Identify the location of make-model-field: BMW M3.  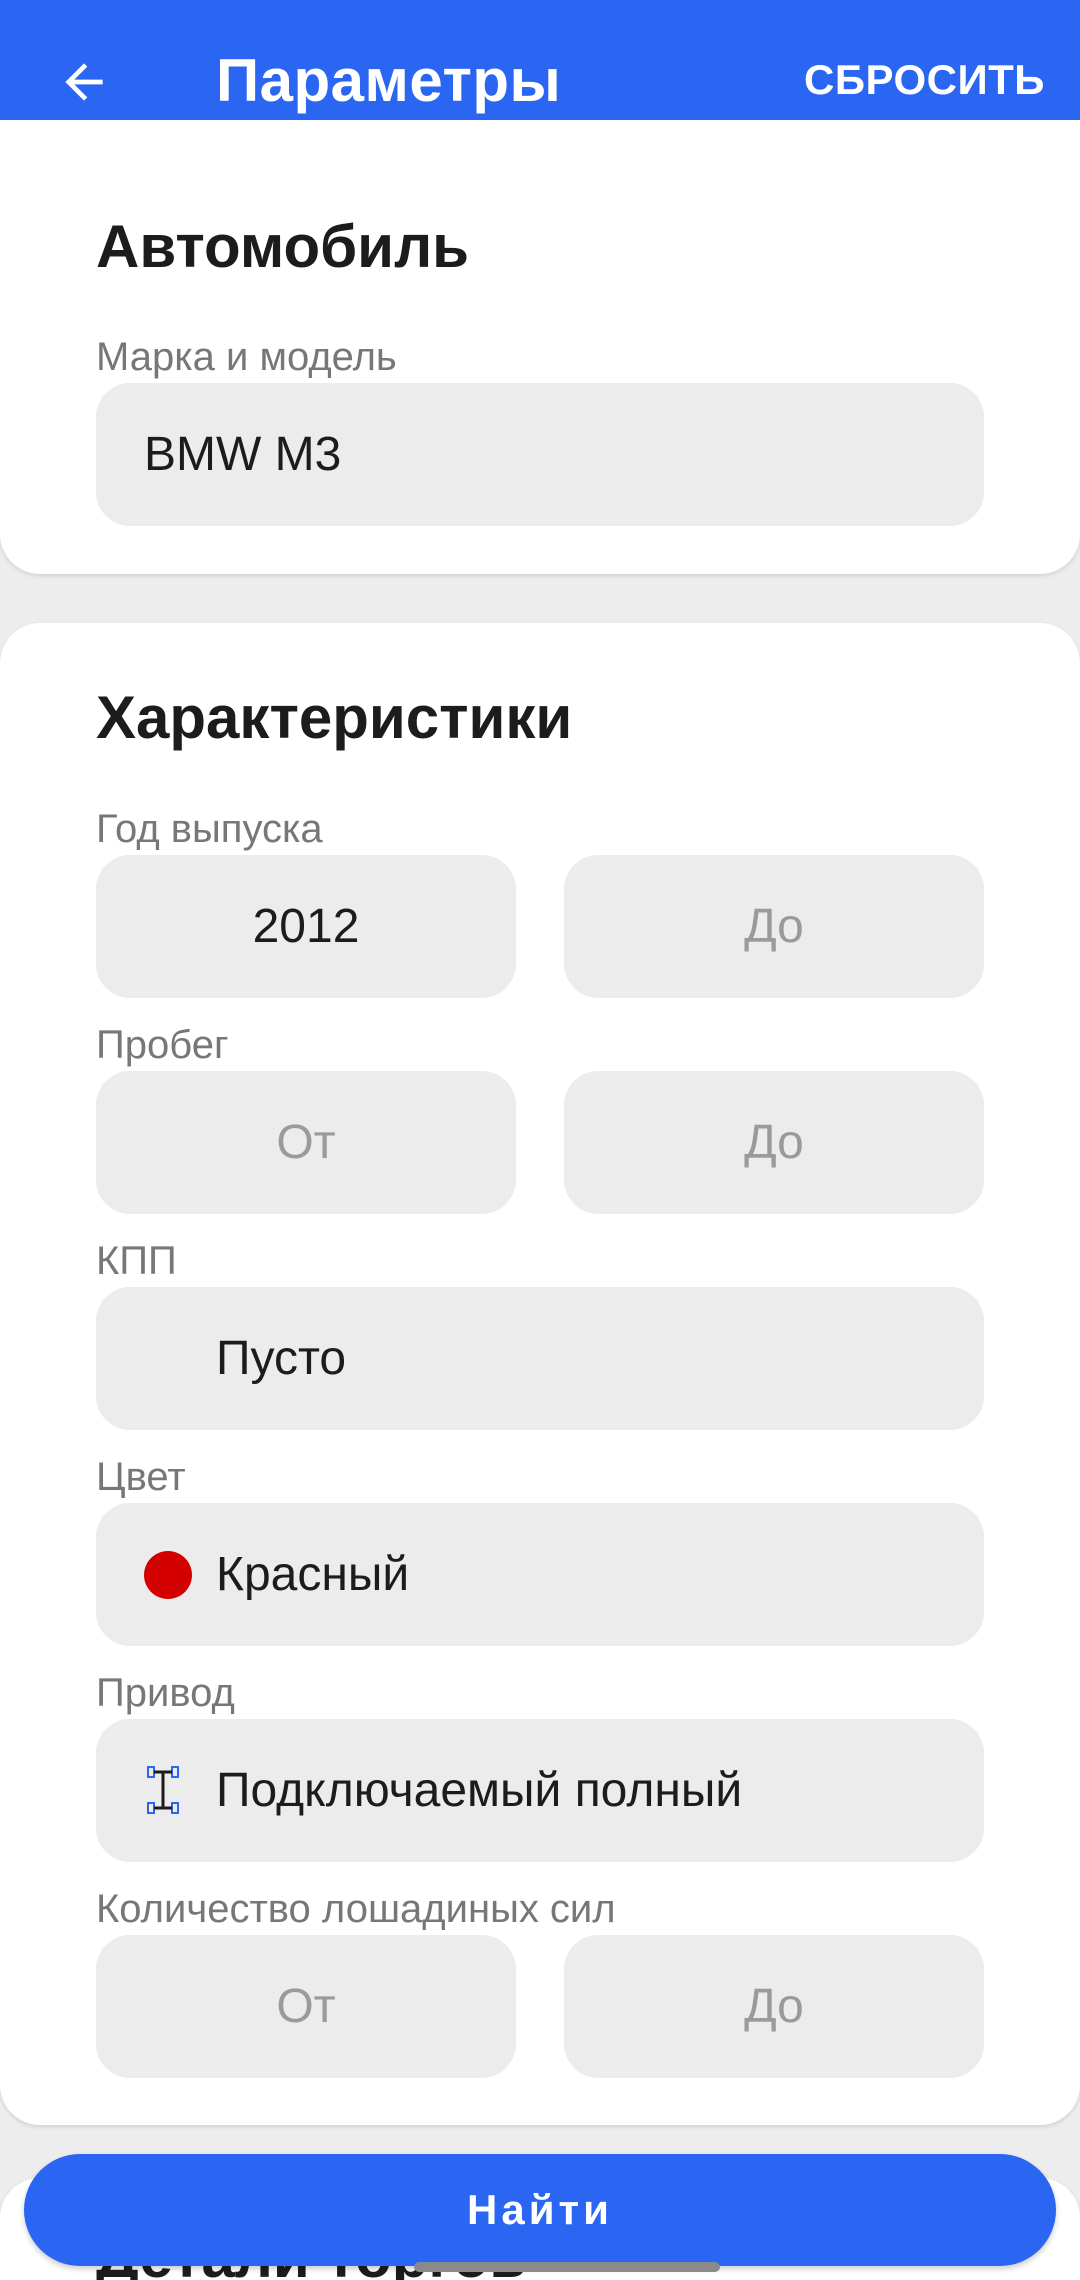
(540, 454).